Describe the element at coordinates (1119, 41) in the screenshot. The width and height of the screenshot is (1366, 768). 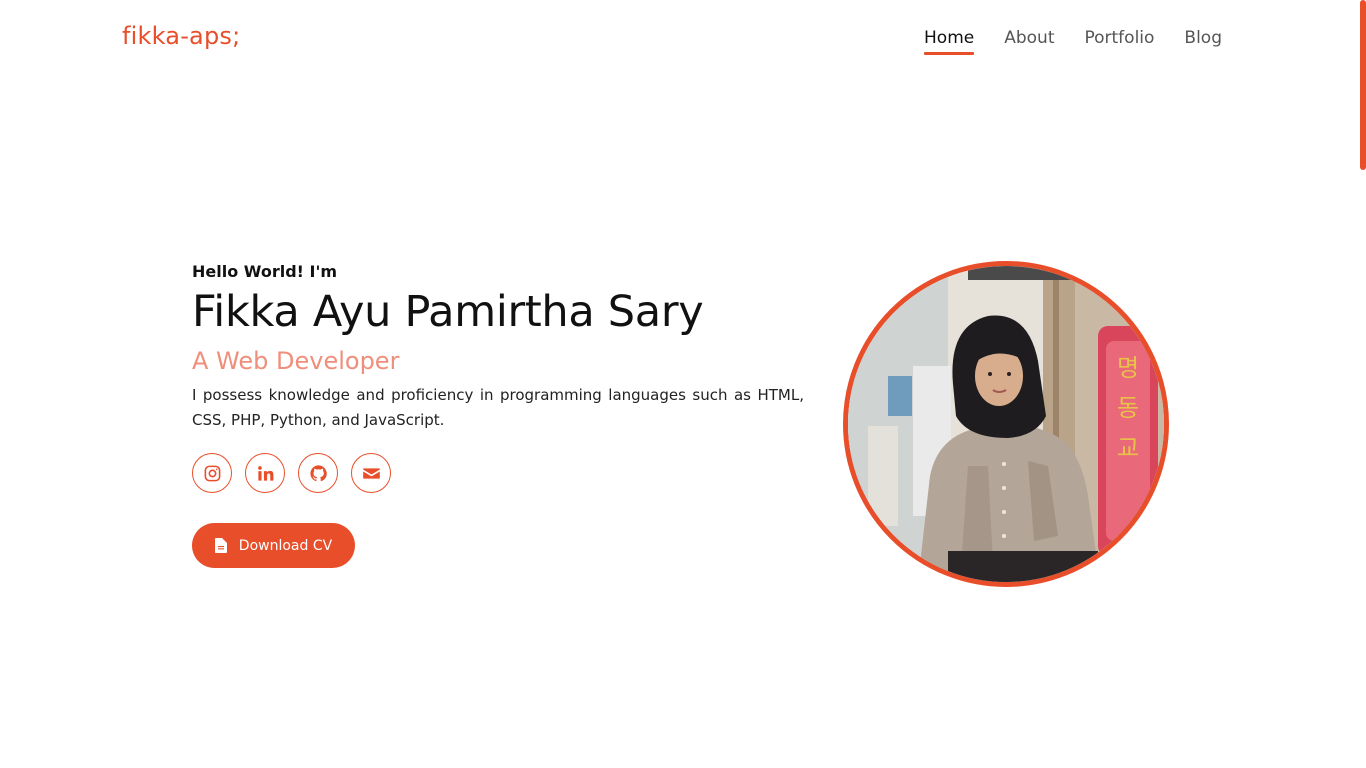
I see `nav-link-portfolio: Portfolio` at that location.